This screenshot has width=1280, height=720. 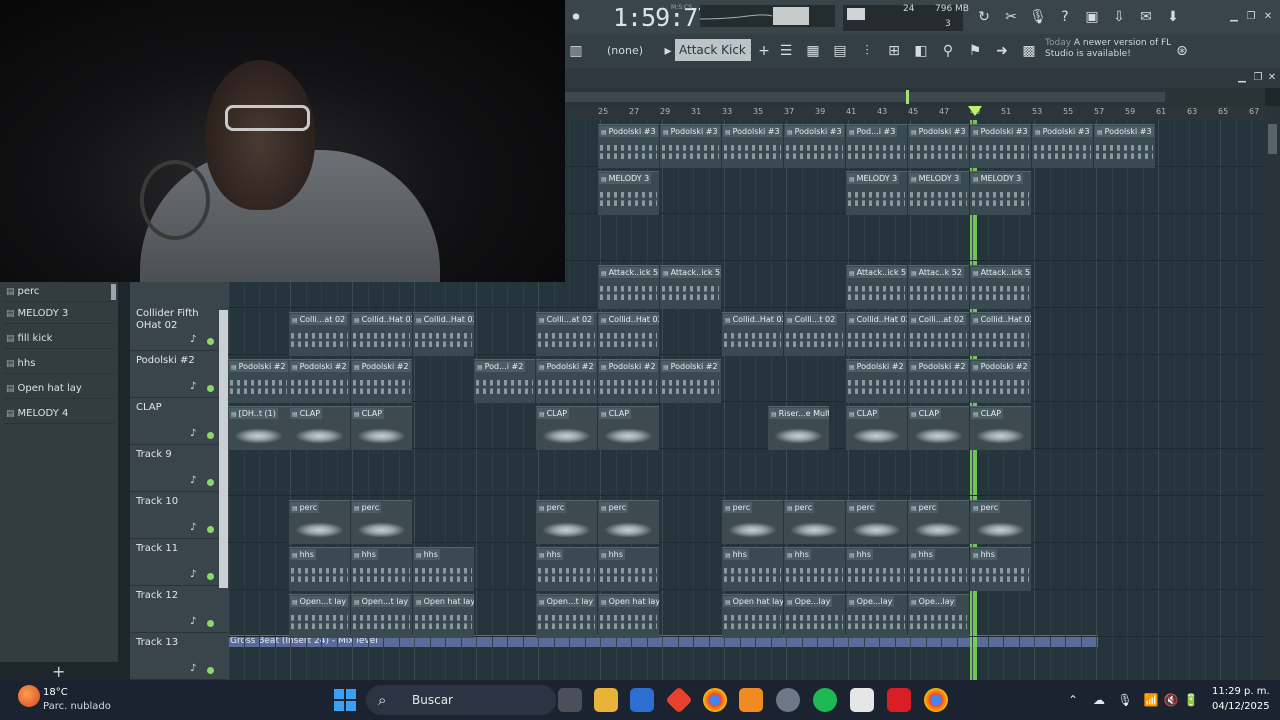 What do you see at coordinates (1151, 700) in the screenshot?
I see `wifi-icon: 📶` at bounding box center [1151, 700].